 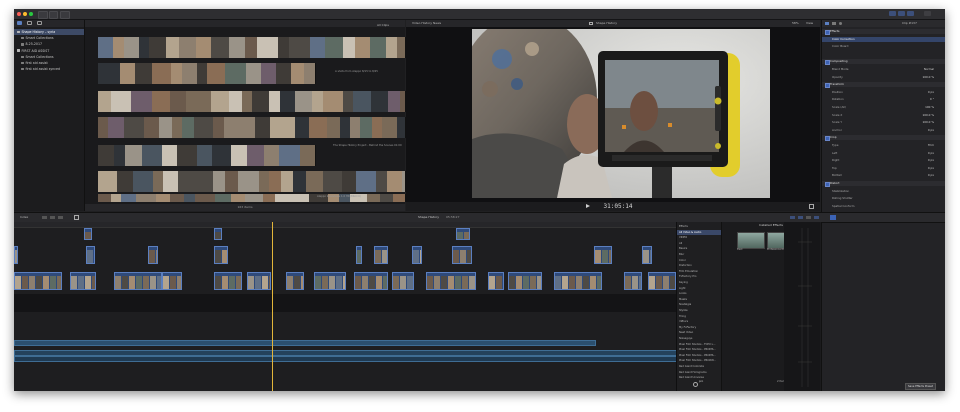 I want to click on parameter-value: Trim, so click(x=926, y=145).